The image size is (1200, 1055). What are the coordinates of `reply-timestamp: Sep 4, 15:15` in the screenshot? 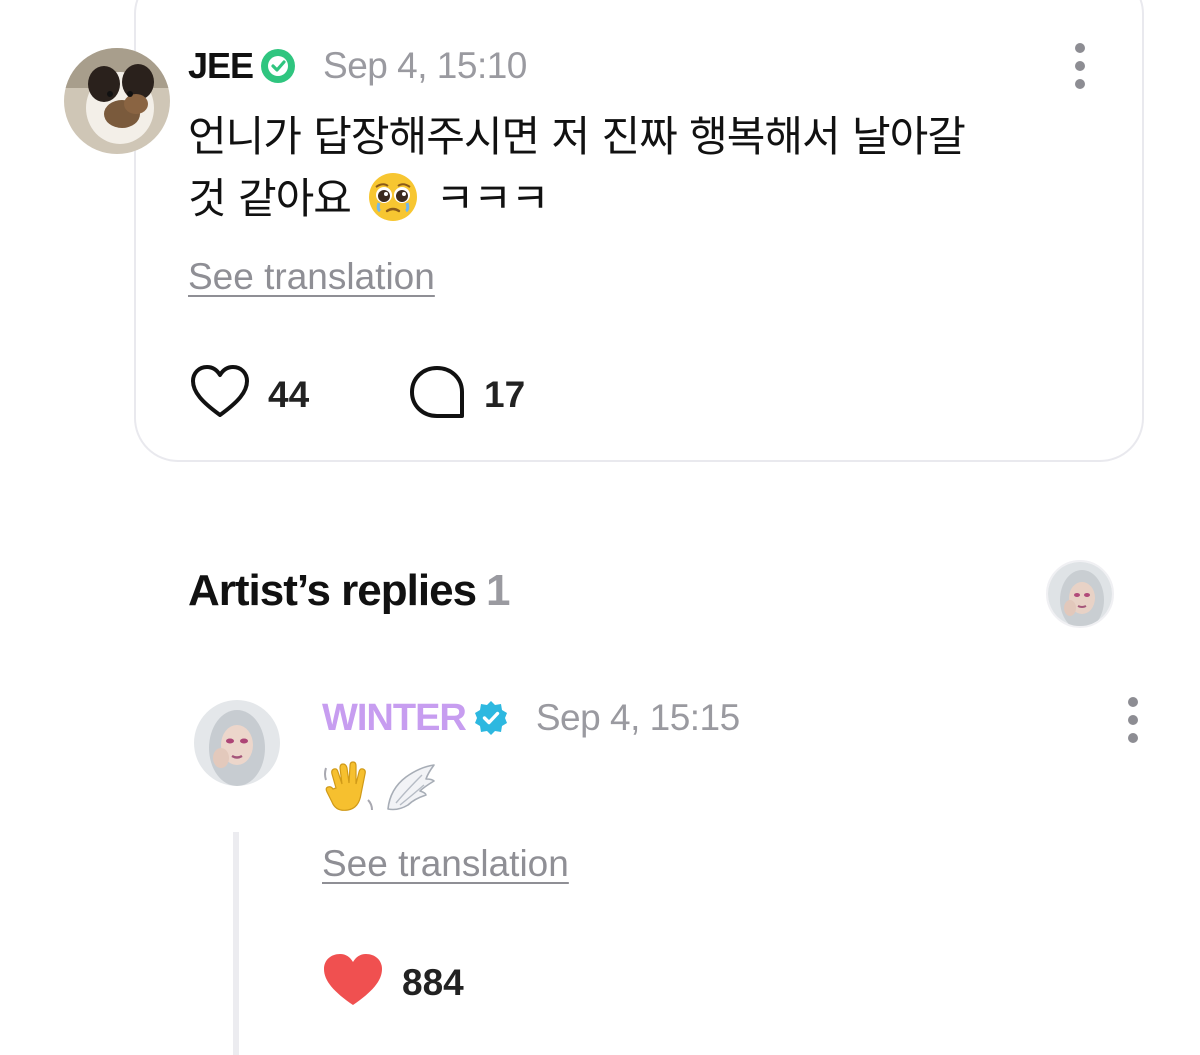 It's located at (637, 717).